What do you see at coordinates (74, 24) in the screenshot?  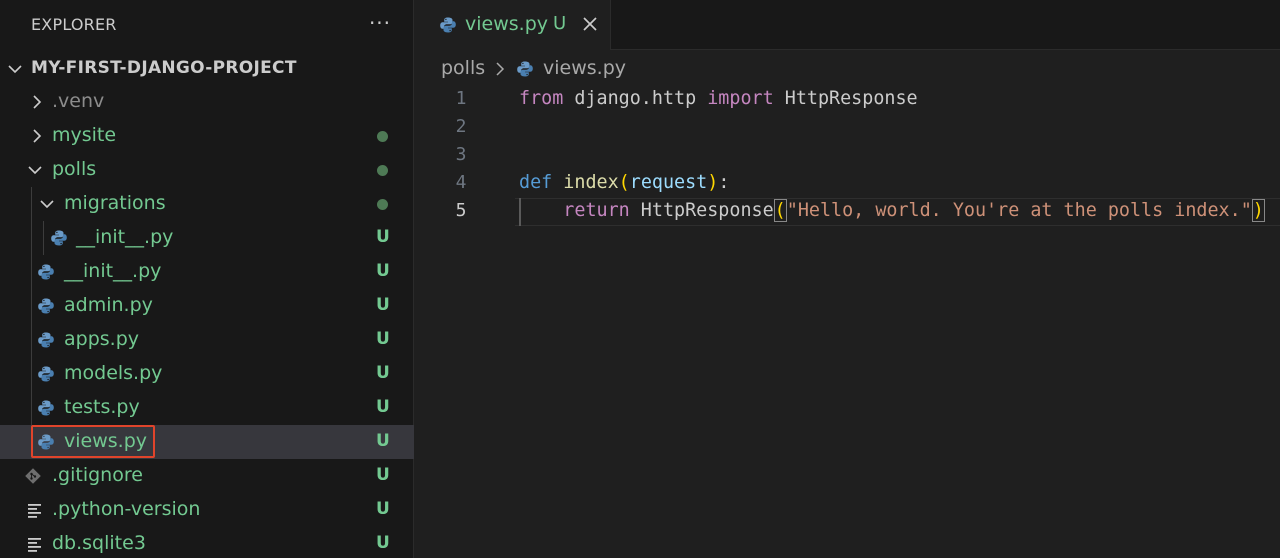 I see `explorer-title: EXPLORER` at bounding box center [74, 24].